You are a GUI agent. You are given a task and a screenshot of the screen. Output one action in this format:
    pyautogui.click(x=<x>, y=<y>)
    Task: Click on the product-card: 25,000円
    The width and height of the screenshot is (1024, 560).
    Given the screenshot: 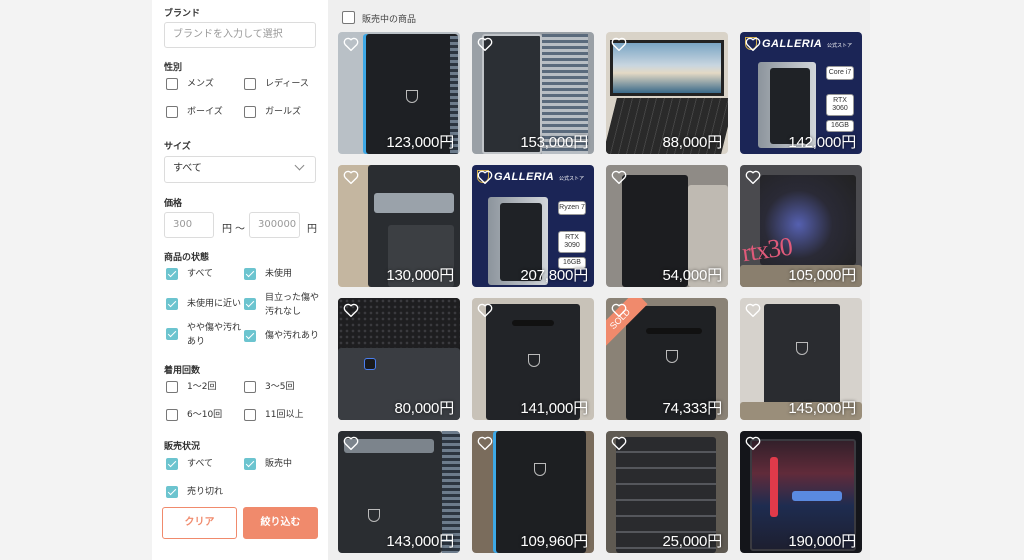 What is the action you would take?
    pyautogui.click(x=667, y=492)
    